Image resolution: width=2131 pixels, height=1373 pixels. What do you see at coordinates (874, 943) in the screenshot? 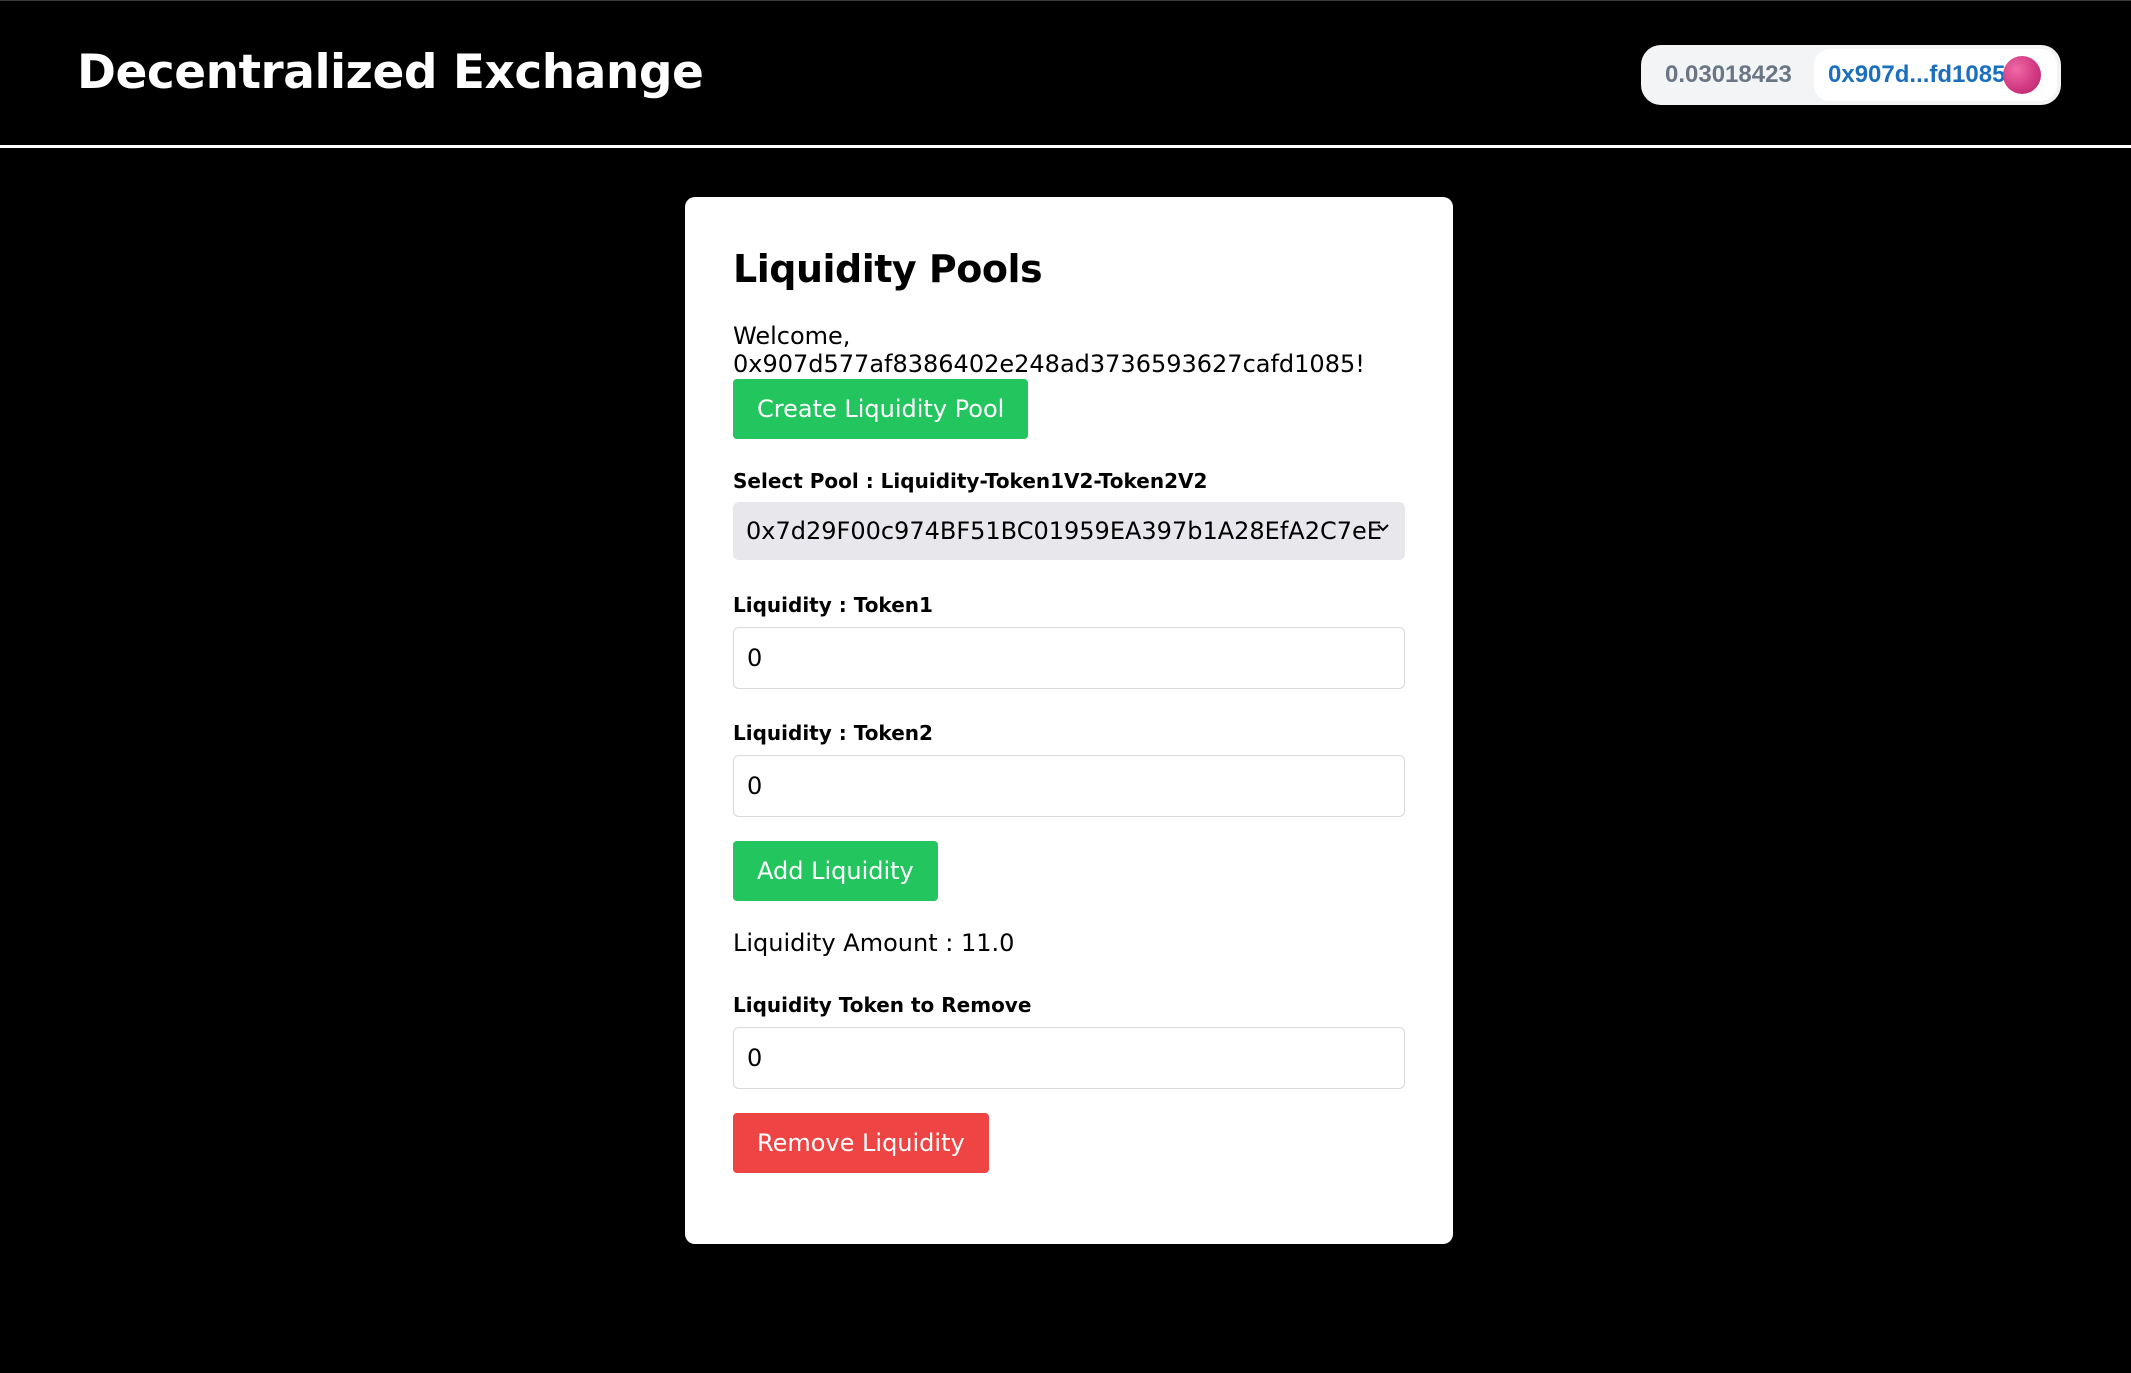
I see `liquidity-amount: Liquidity Amount : 11.0` at bounding box center [874, 943].